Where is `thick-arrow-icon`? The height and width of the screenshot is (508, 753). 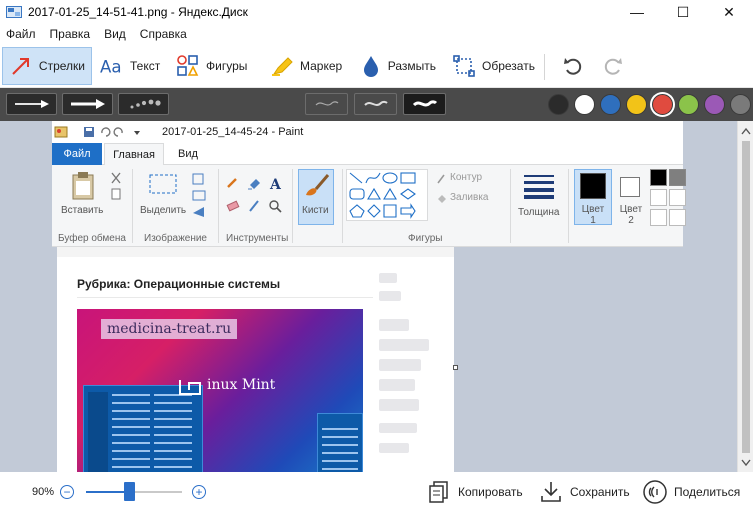
thick-arrow-icon is located at coordinates (87, 104).